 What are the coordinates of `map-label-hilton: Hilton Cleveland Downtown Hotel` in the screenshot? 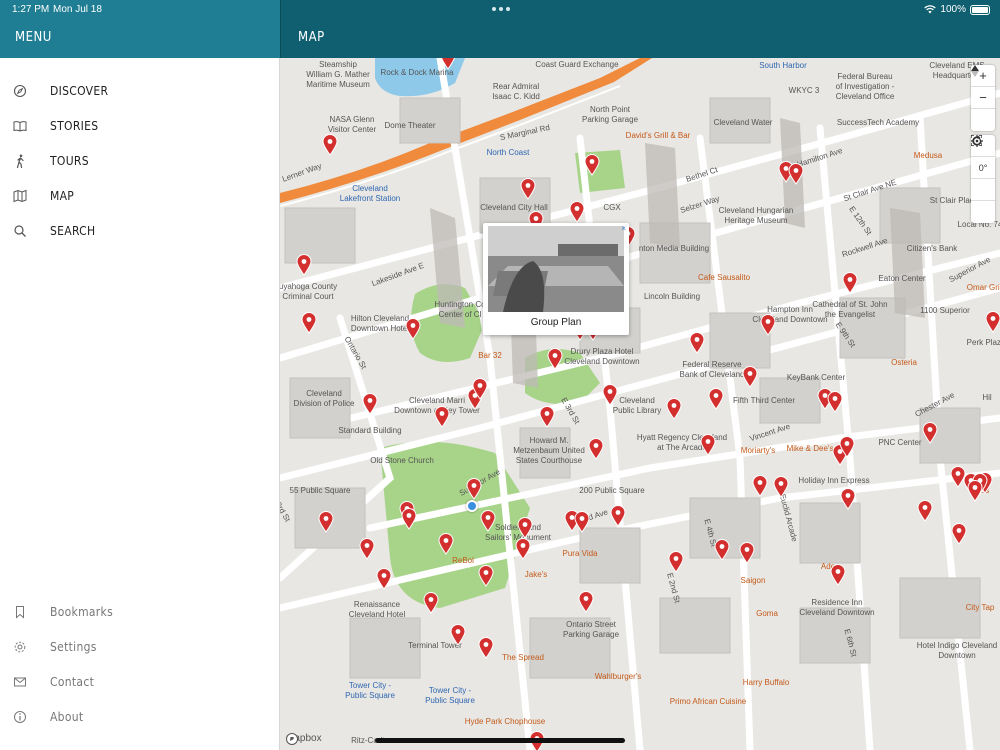 It's located at (380, 323).